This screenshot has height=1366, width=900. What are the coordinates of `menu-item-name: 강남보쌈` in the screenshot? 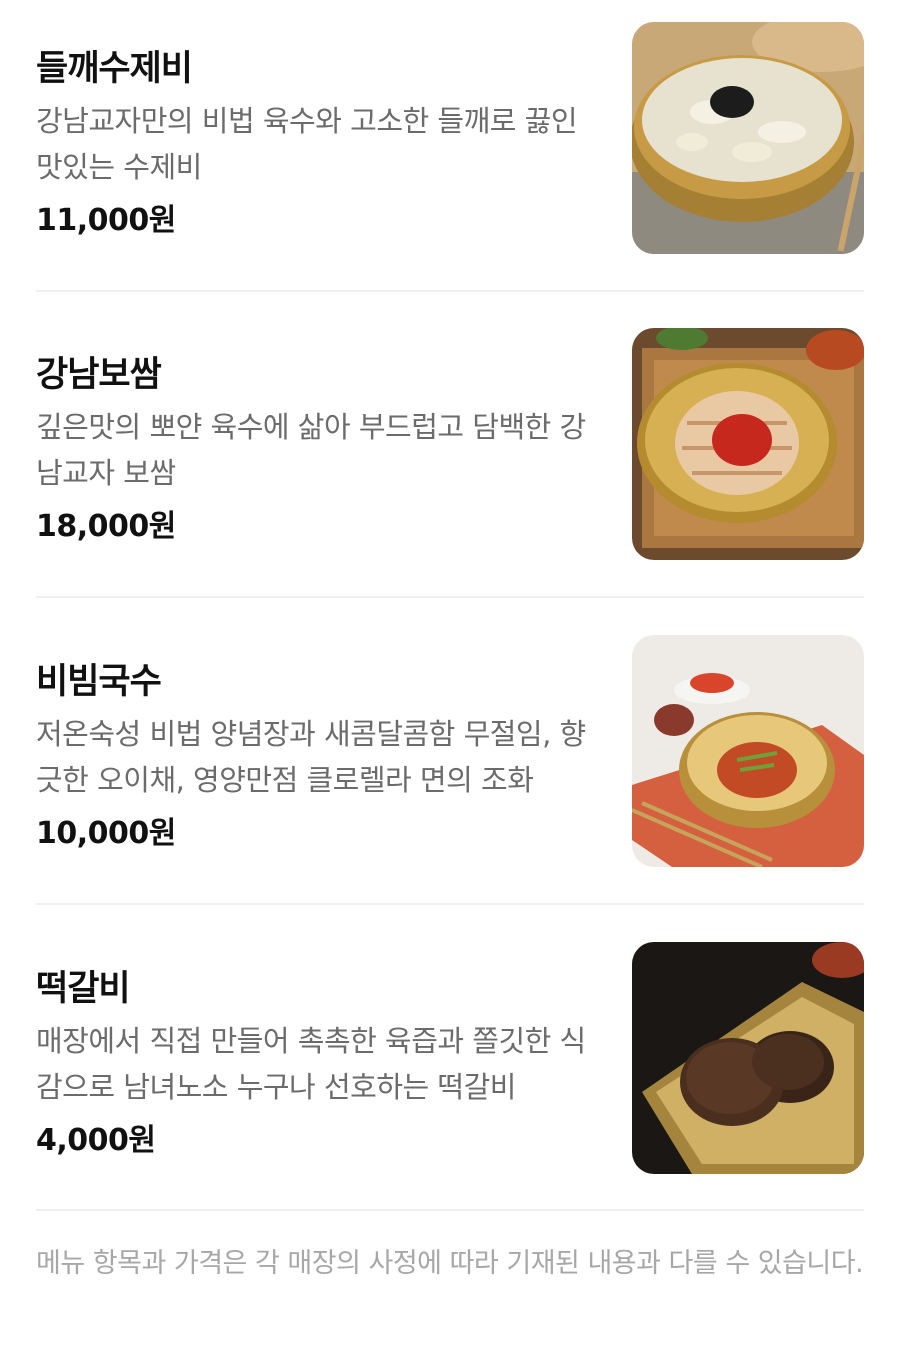 It's located at (99, 375).